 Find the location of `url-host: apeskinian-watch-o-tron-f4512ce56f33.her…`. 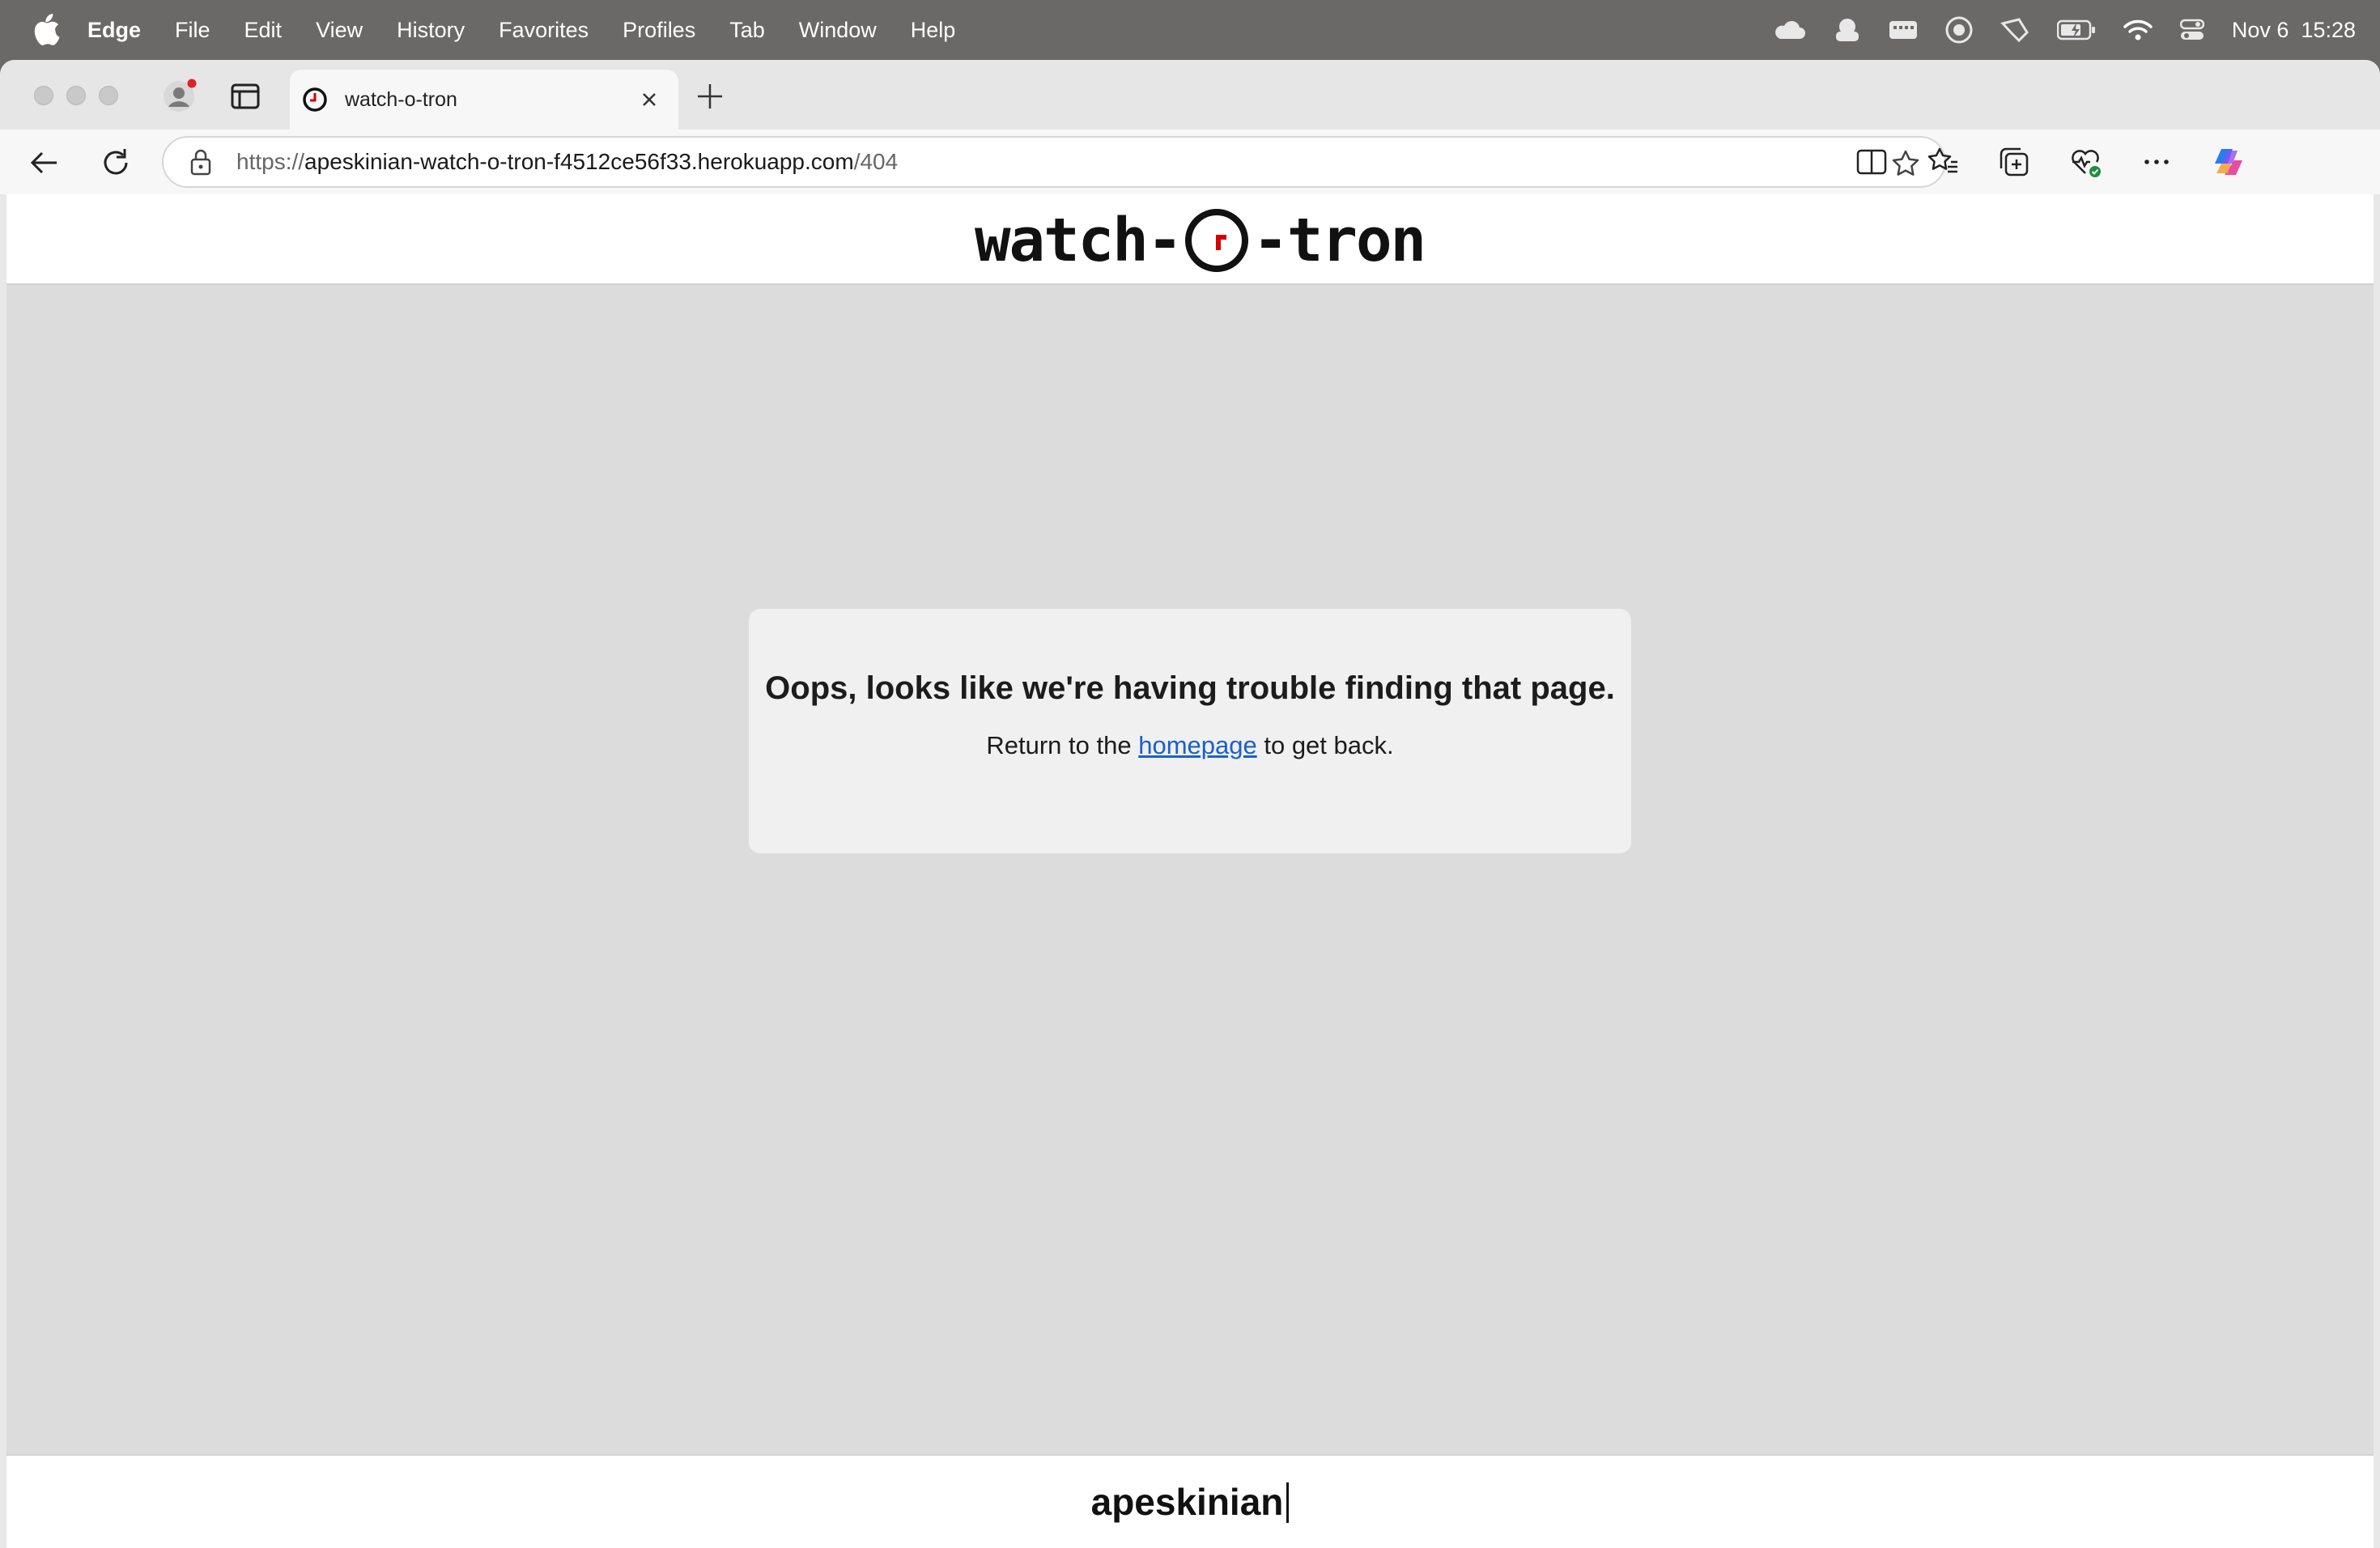

url-host: apeskinian-watch-o-tron-f4512ce56f33.her… is located at coordinates (579, 161).